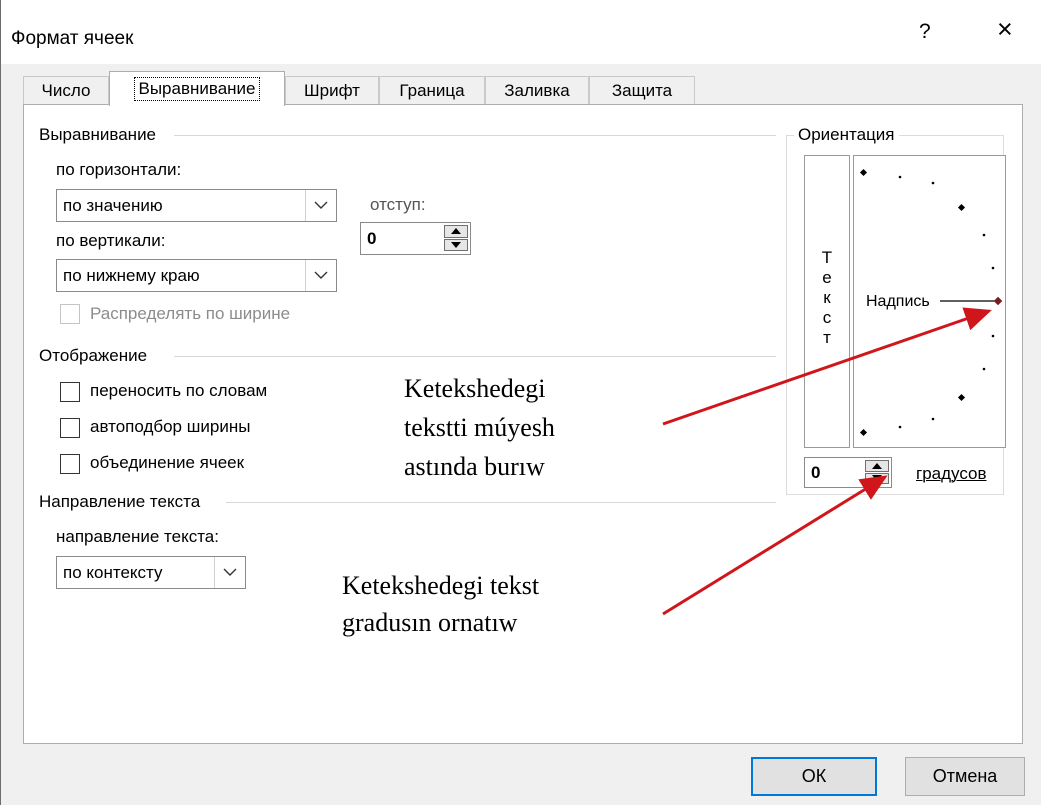  What do you see at coordinates (965, 776) in the screenshot?
I see `cancel-button: Отмена` at bounding box center [965, 776].